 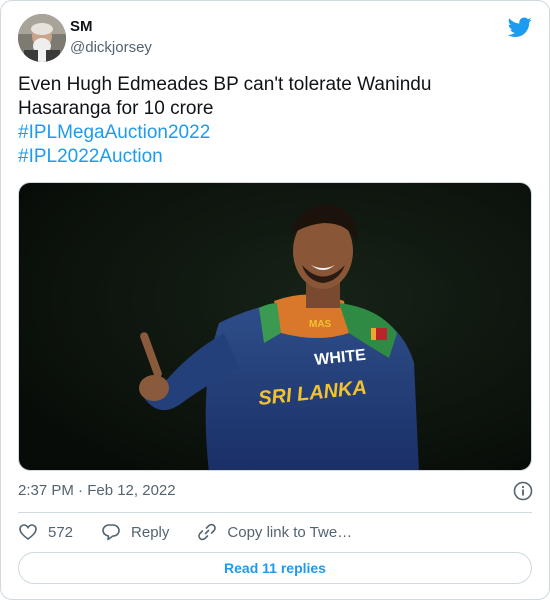 I want to click on twitter-bird-icon, so click(x=520, y=27).